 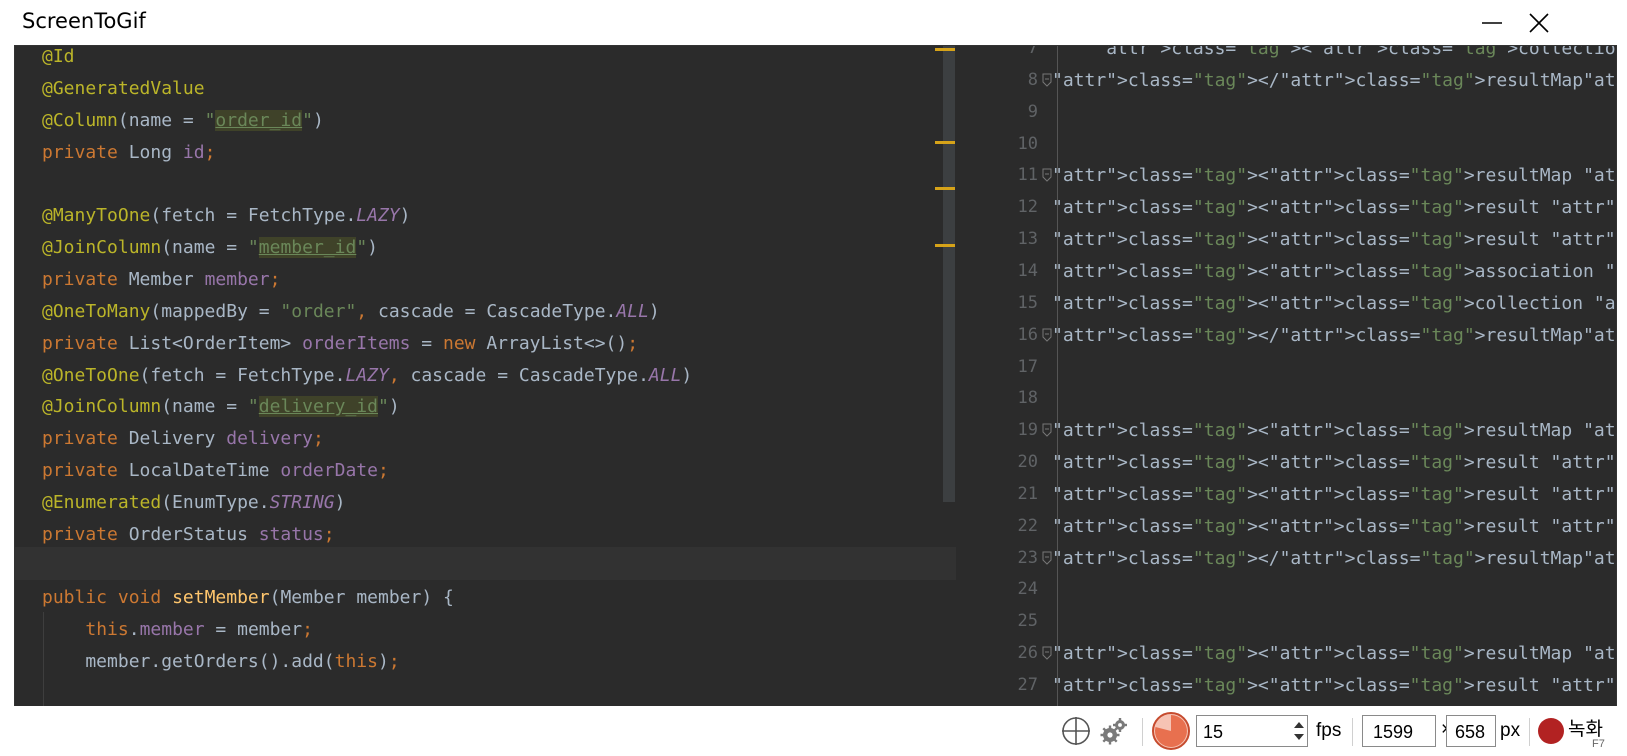 What do you see at coordinates (1027, 302) in the screenshot?
I see `line-number: 15` at bounding box center [1027, 302].